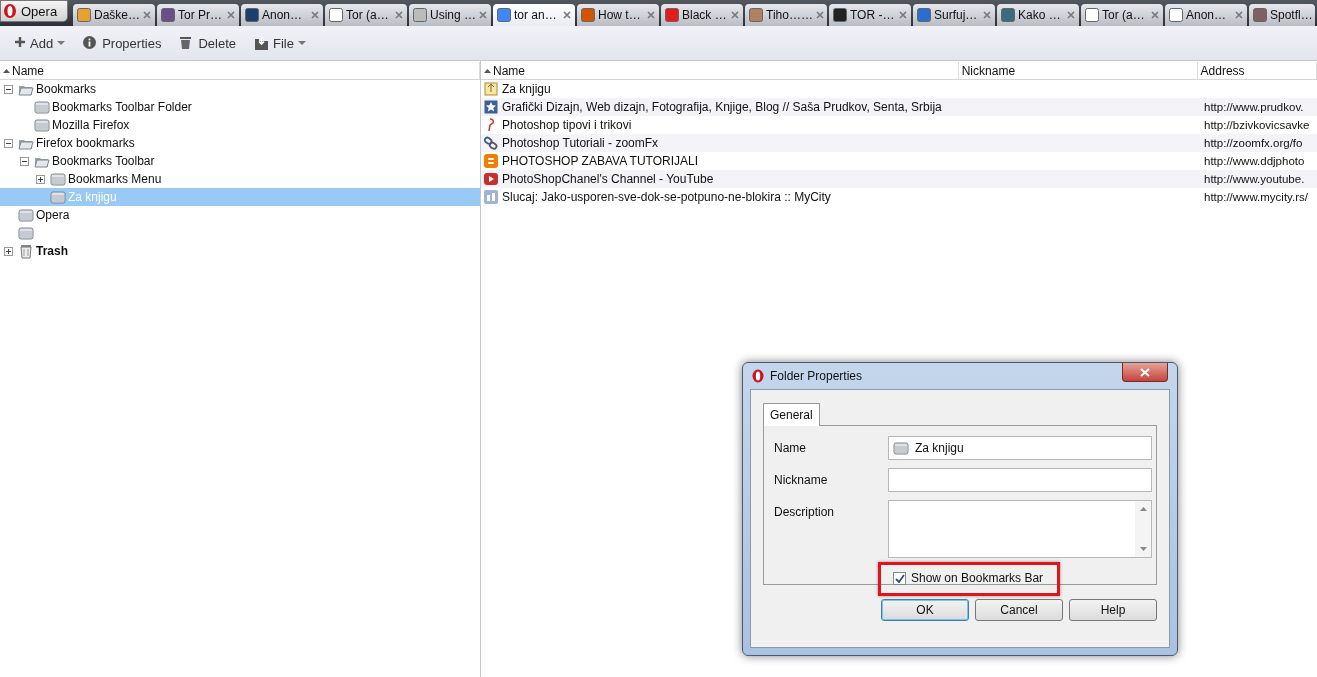 This screenshot has width=1317, height=677. Describe the element at coordinates (240, 161) in the screenshot. I see `tree-item: Bookmarks Toolbar` at that location.